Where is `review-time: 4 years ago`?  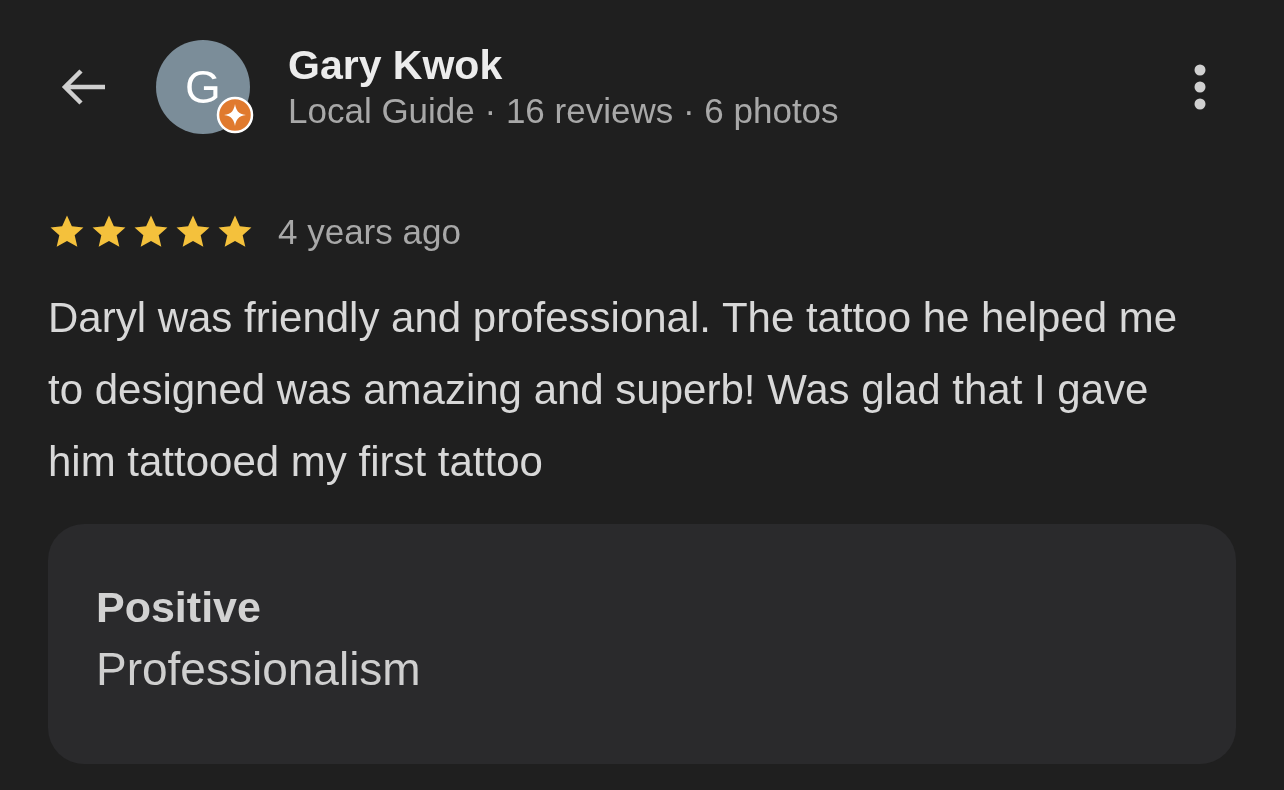 review-time: 4 years ago is located at coordinates (369, 232).